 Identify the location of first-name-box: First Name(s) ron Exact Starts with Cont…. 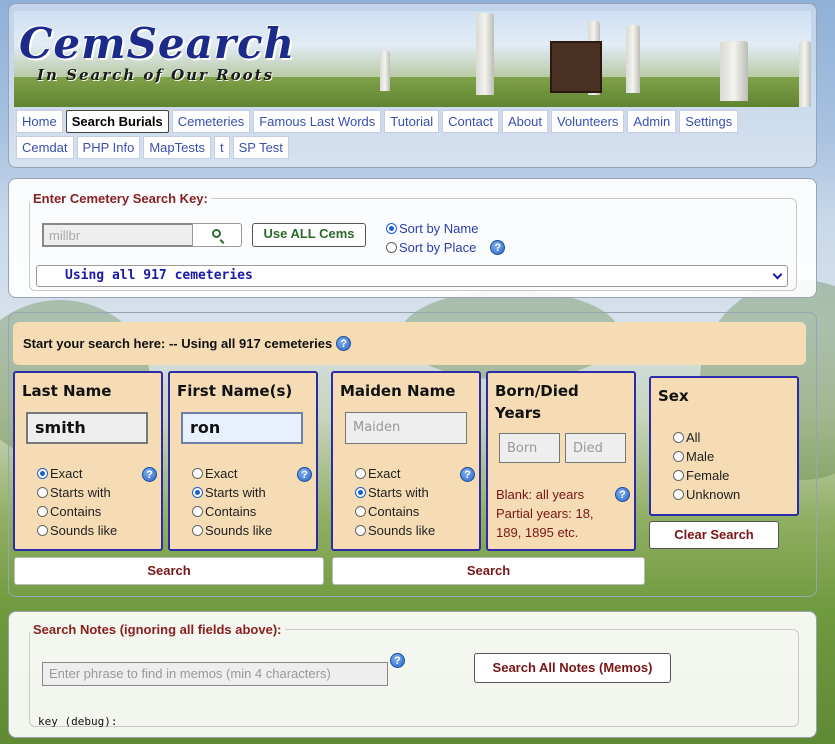
(243, 461).